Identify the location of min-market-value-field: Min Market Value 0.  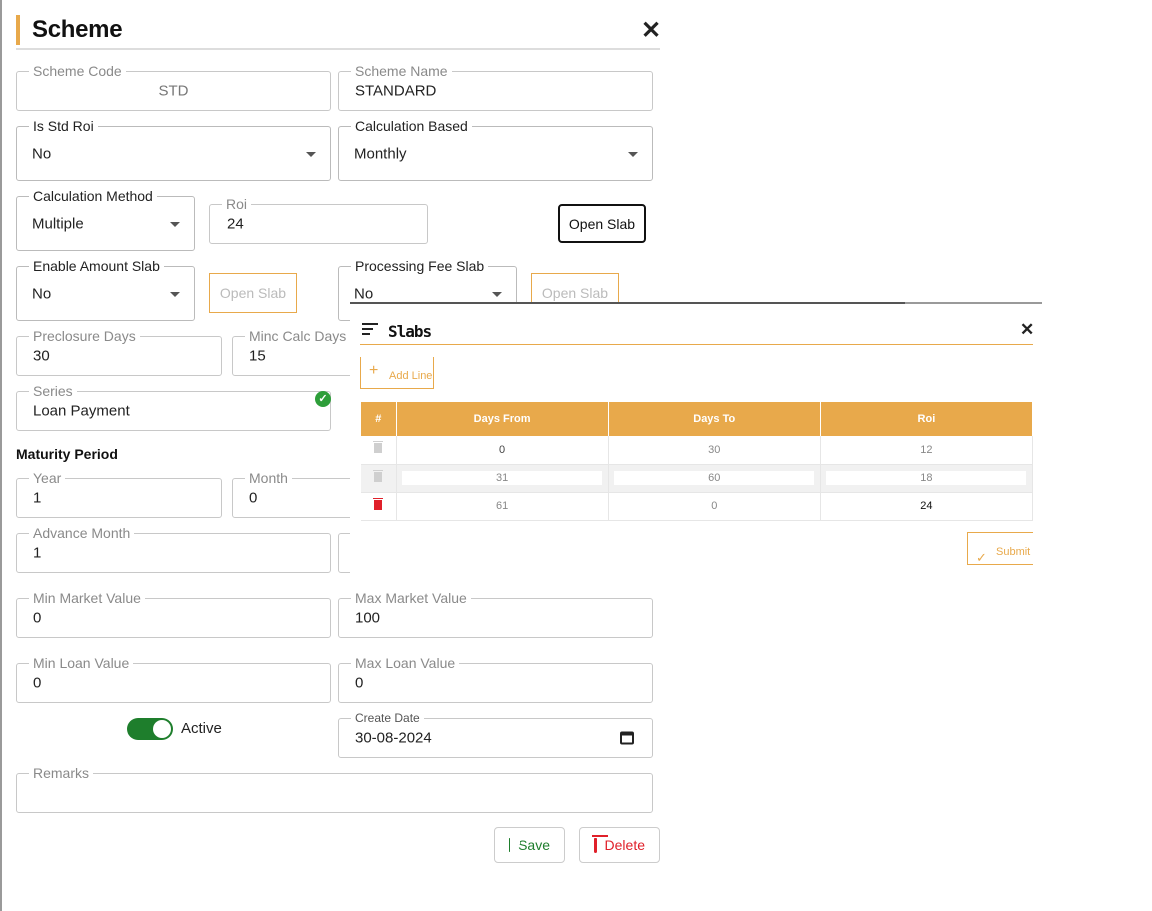
(173, 614).